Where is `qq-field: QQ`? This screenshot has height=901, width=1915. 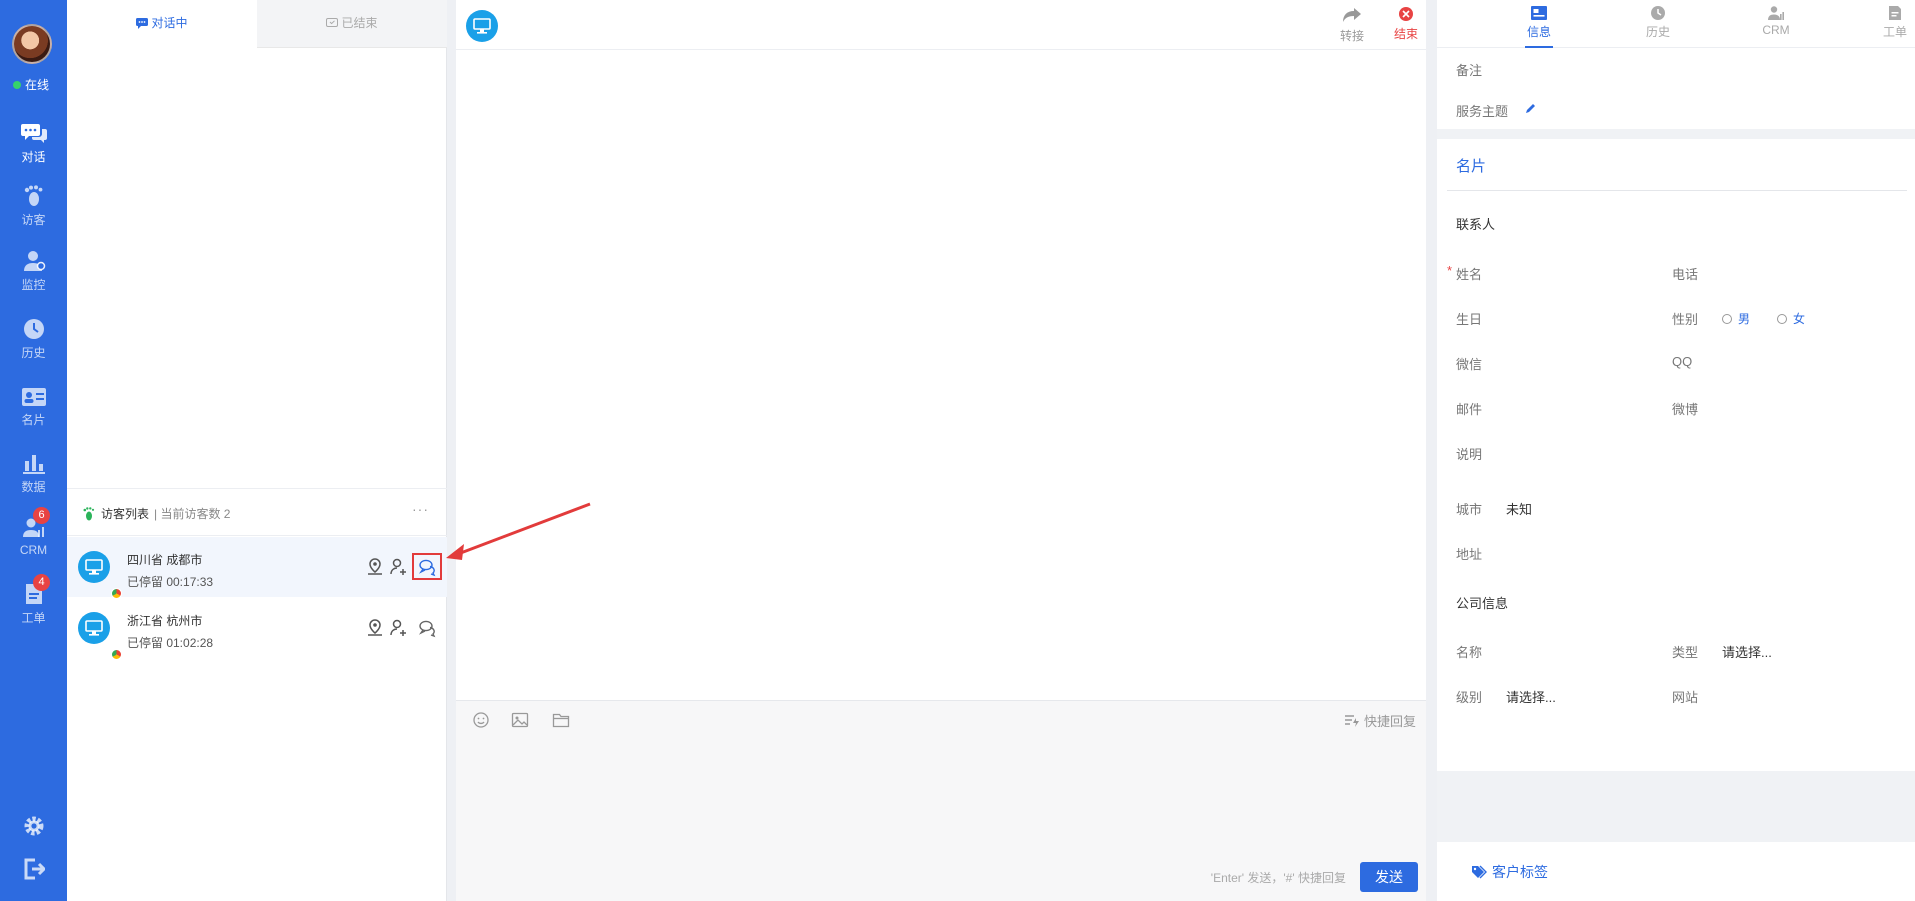
qq-field: QQ is located at coordinates (1682, 361).